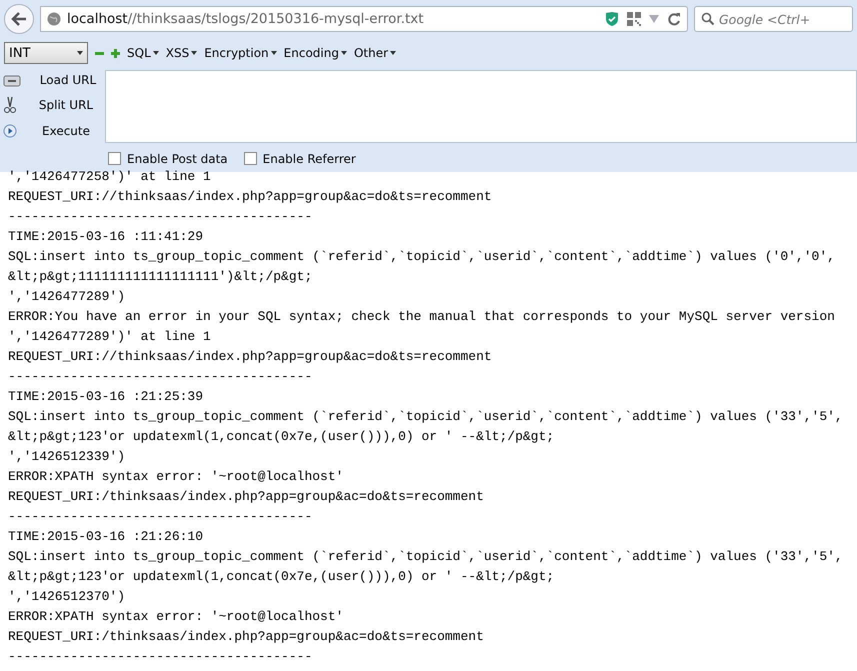 The width and height of the screenshot is (857, 671). I want to click on search-field: Google <Ctrl+, so click(773, 19).